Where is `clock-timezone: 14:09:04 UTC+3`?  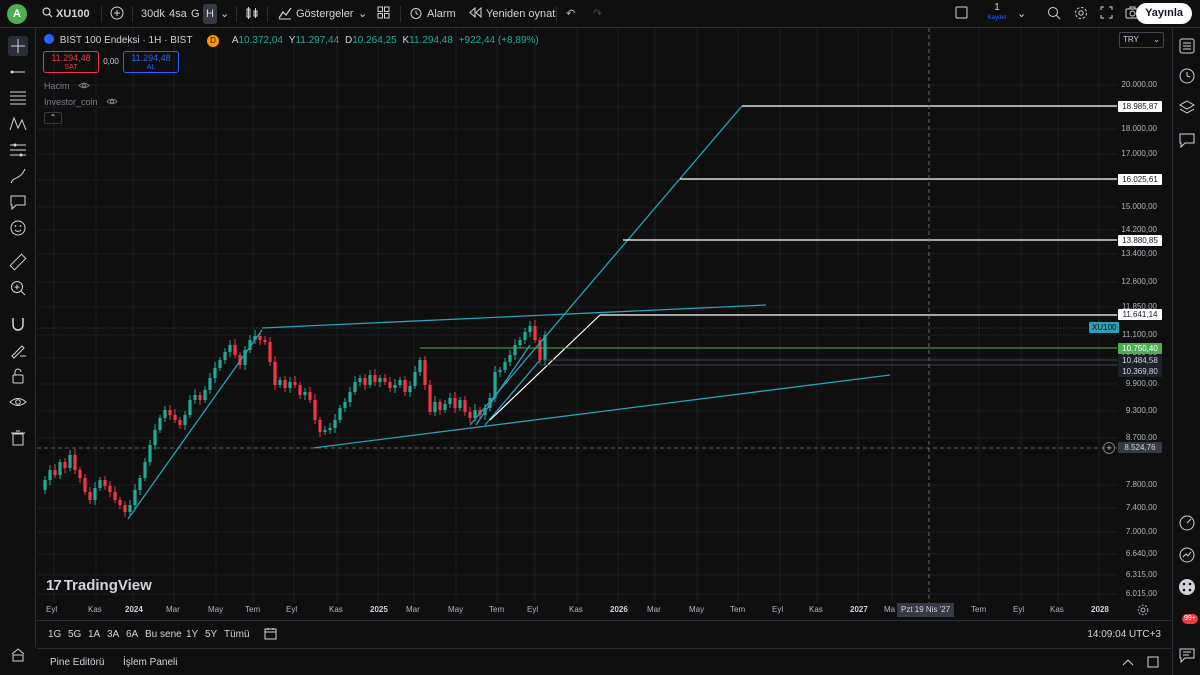
clock-timezone: 14:09:04 UTC+3 is located at coordinates (1124, 634).